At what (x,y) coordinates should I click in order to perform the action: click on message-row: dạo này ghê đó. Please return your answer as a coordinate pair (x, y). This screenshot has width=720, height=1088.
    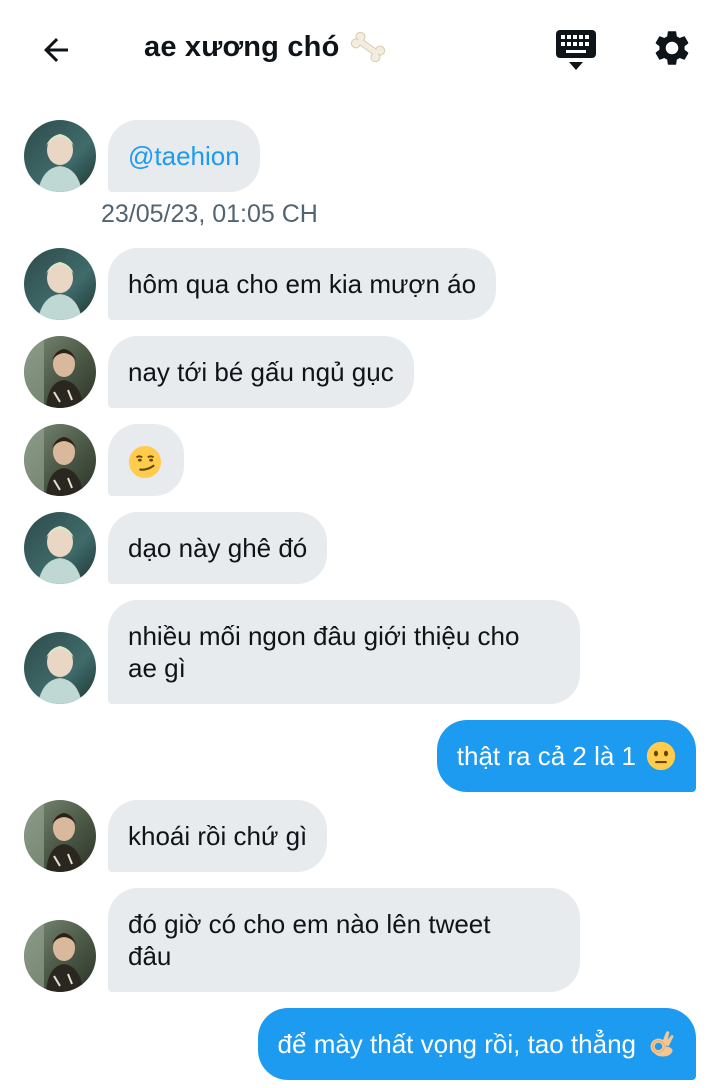
    Looking at the image, I should click on (360, 548).